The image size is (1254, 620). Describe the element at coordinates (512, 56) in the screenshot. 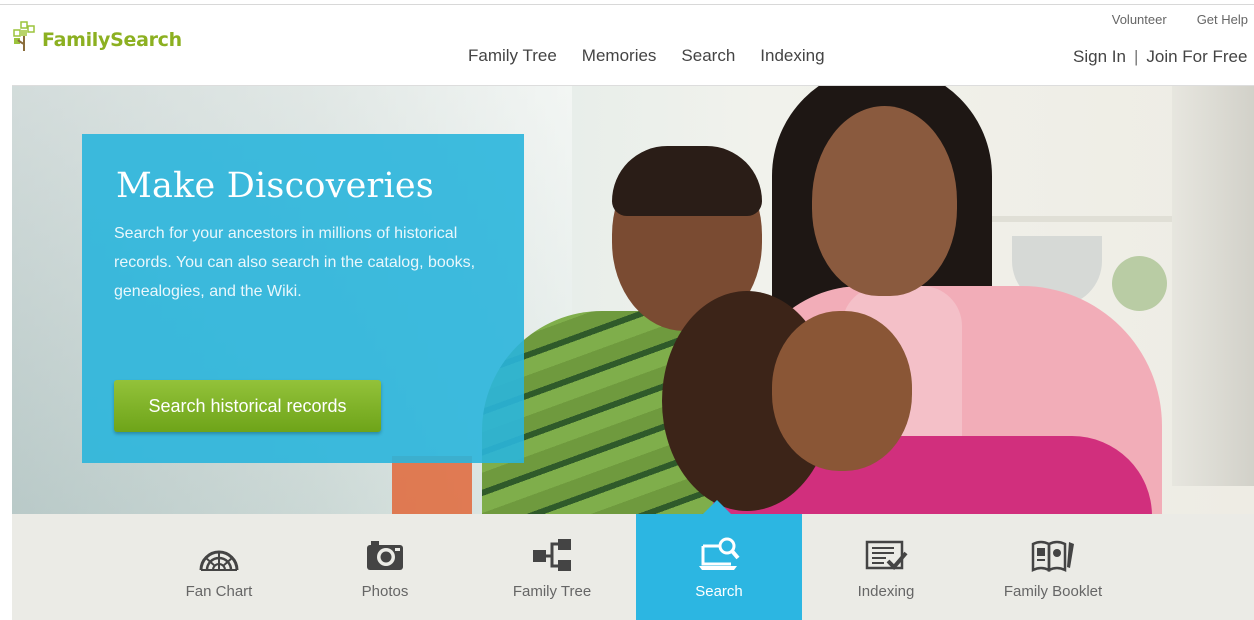

I see `nav-family-tree: Family Tree` at that location.